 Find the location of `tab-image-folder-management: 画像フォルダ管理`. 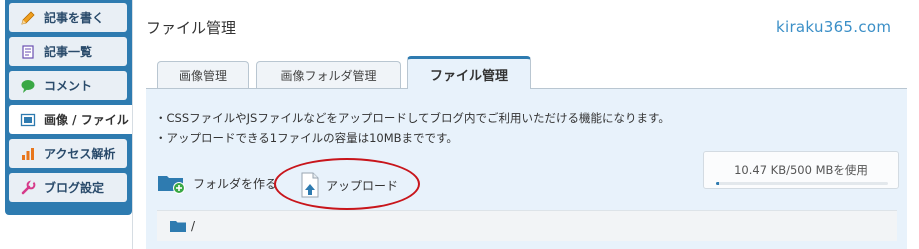

tab-image-folder-management: 画像フォルダ管理 is located at coordinates (328, 74).